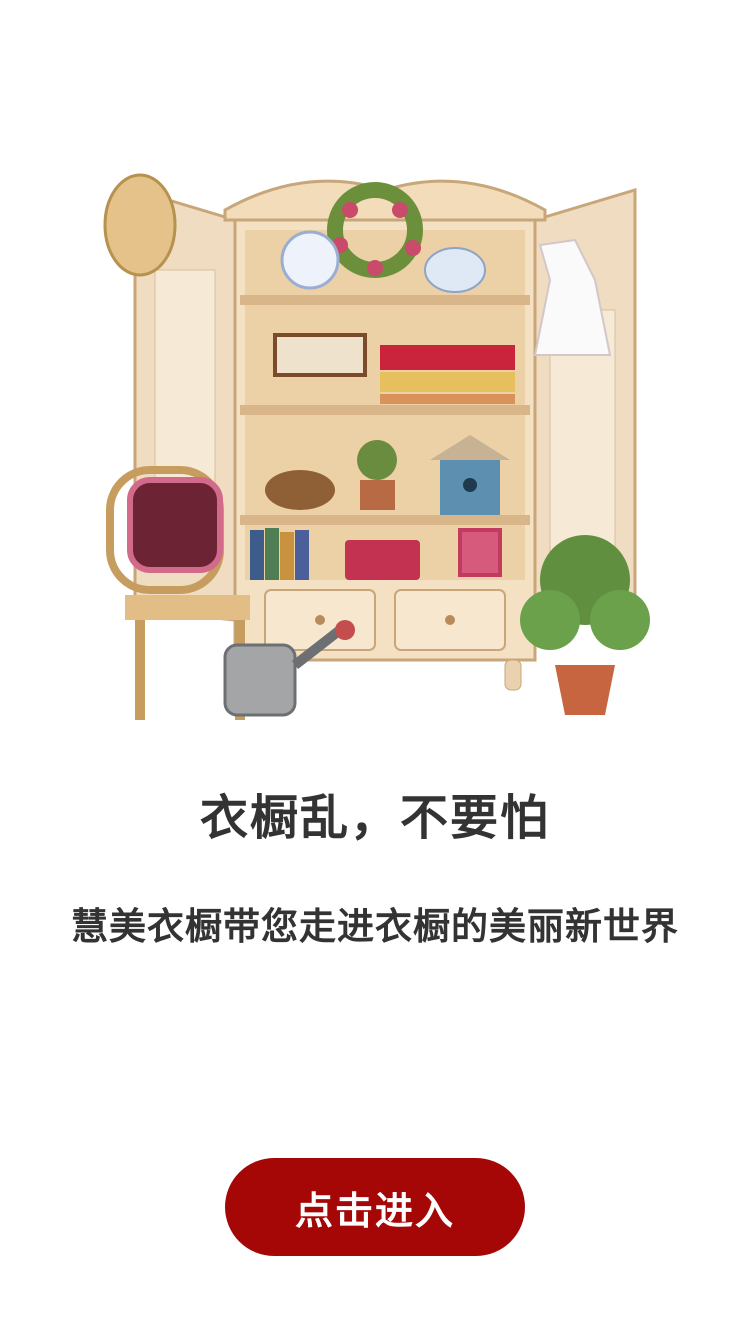 The width and height of the screenshot is (750, 1334). I want to click on flower-pot, so click(377, 495).